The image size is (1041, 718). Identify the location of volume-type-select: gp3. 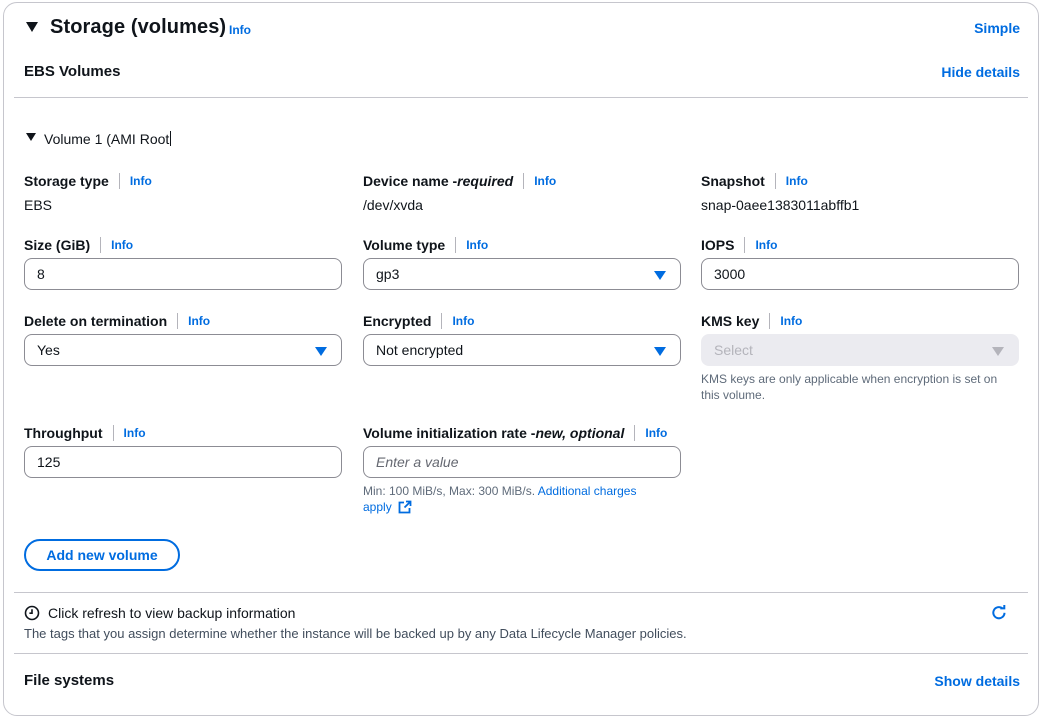
(522, 274).